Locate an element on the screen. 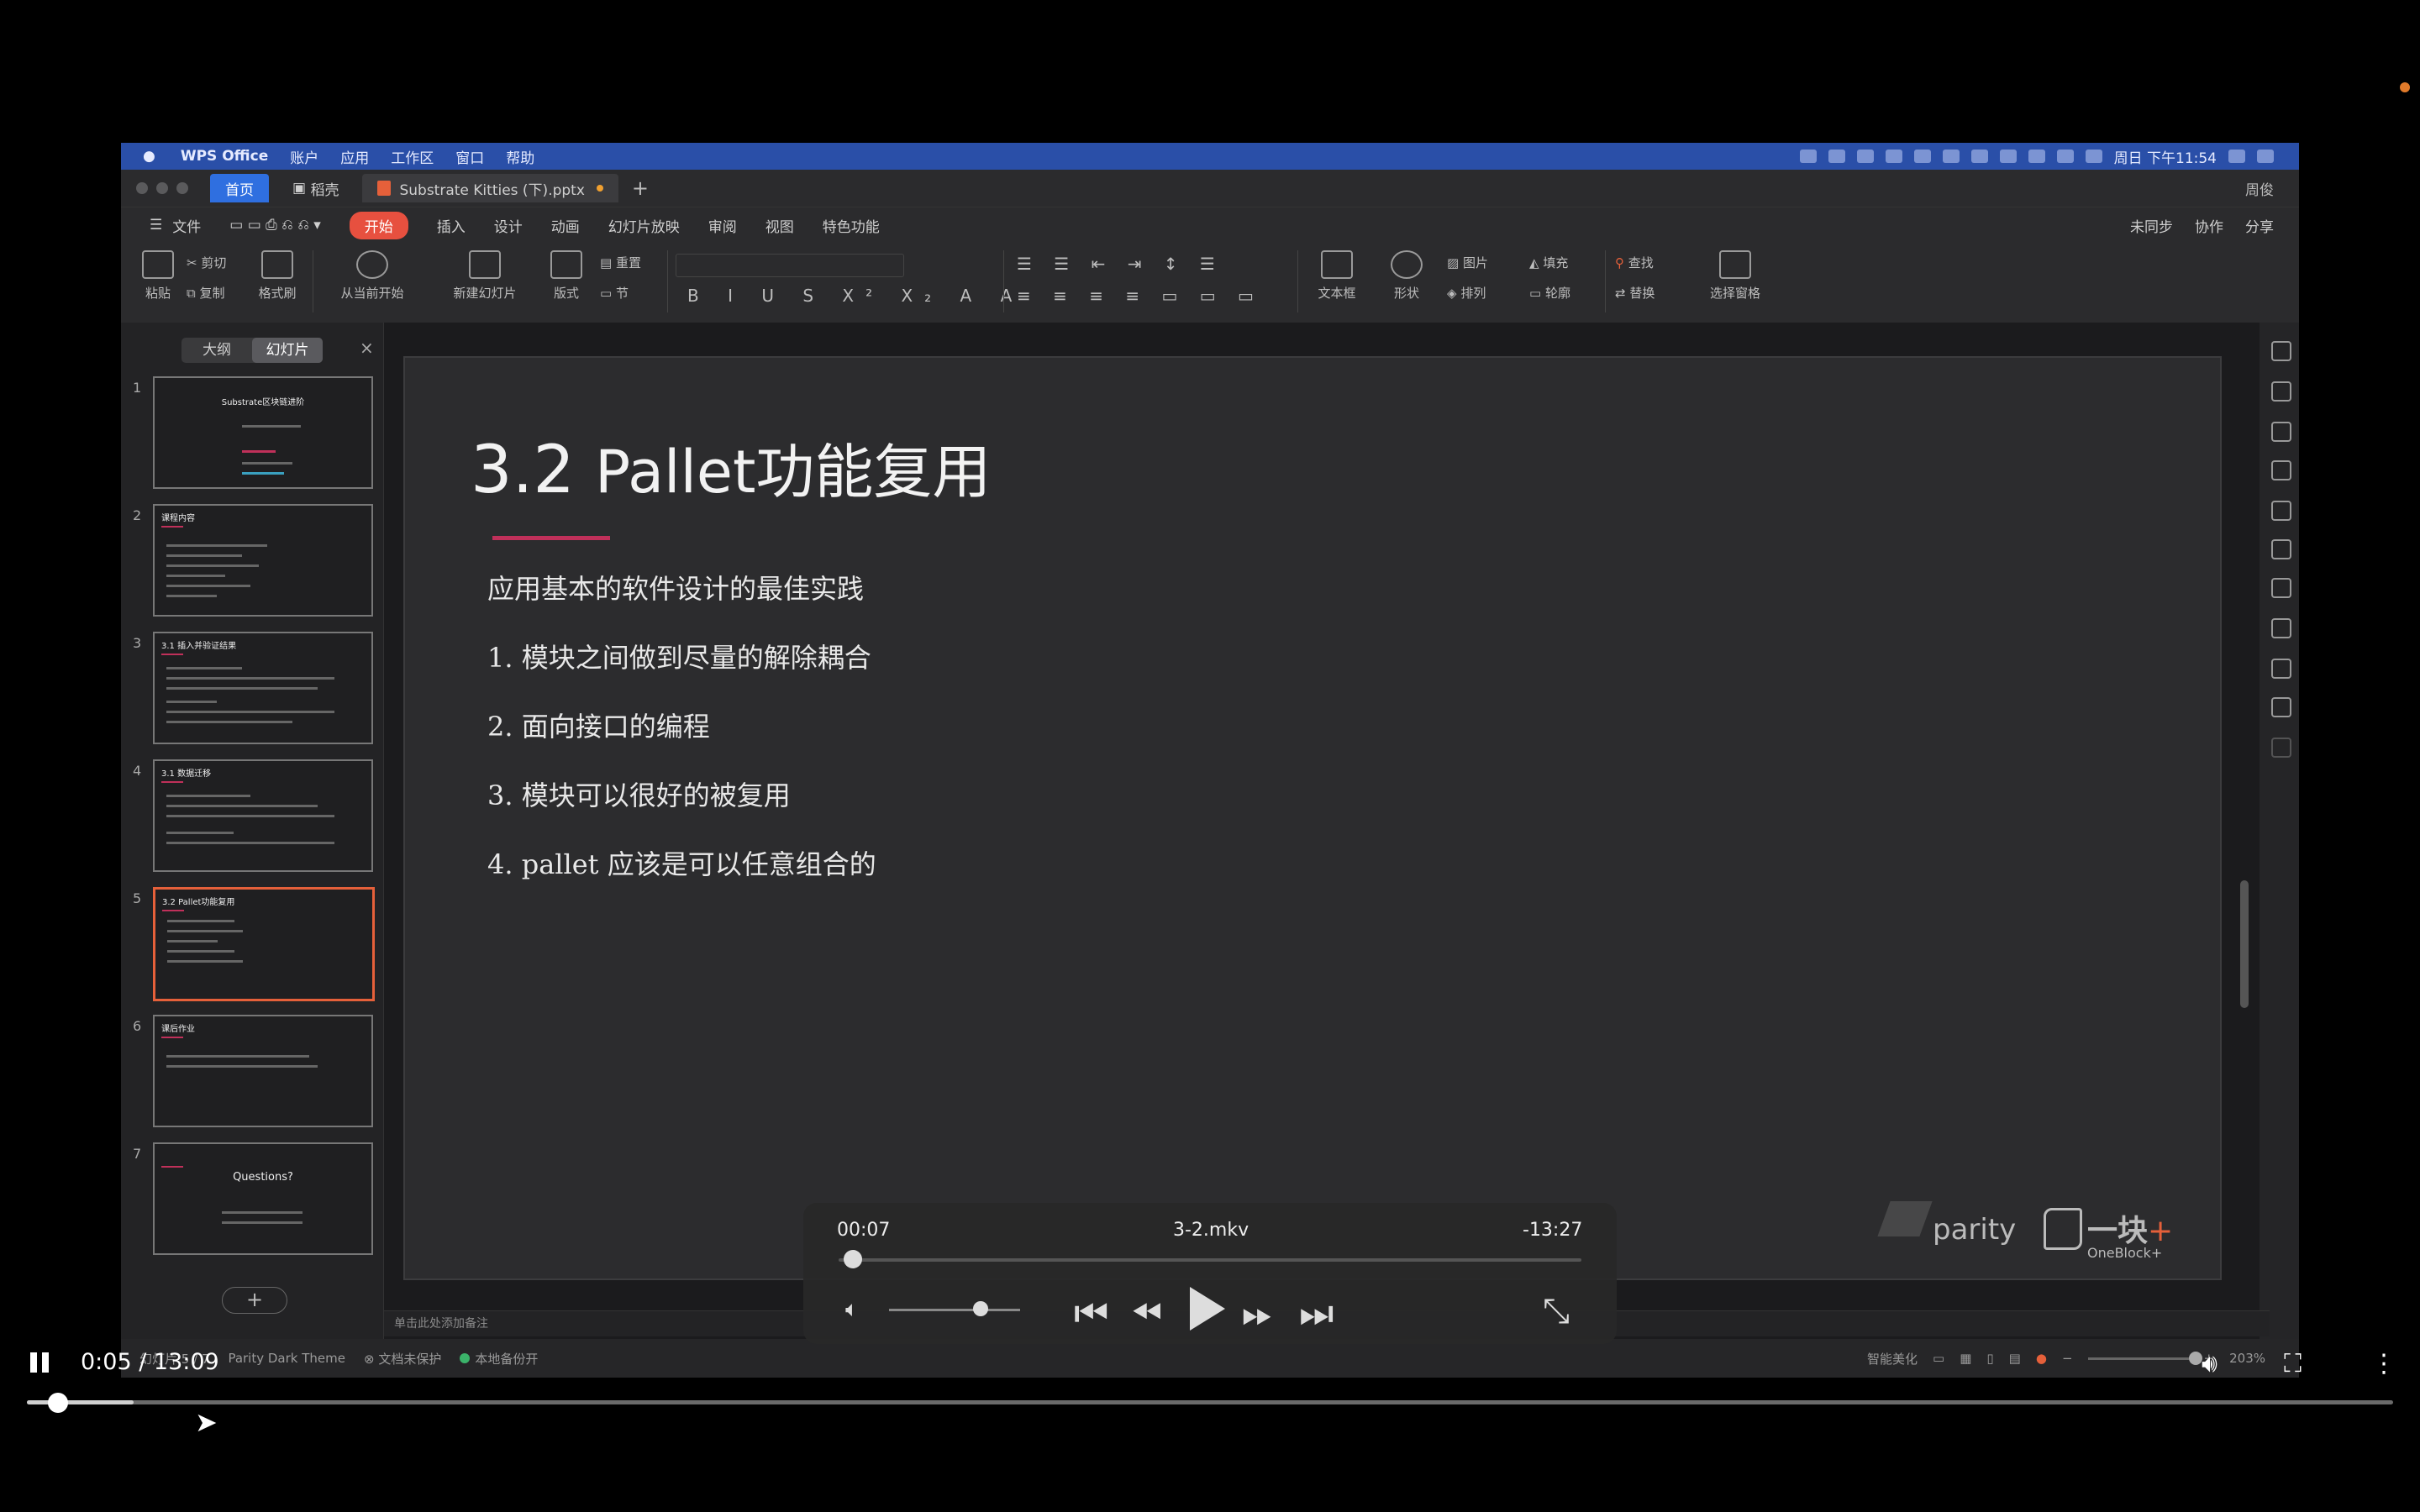 The image size is (2420, 1512). app-name: WPS Office is located at coordinates (225, 156).